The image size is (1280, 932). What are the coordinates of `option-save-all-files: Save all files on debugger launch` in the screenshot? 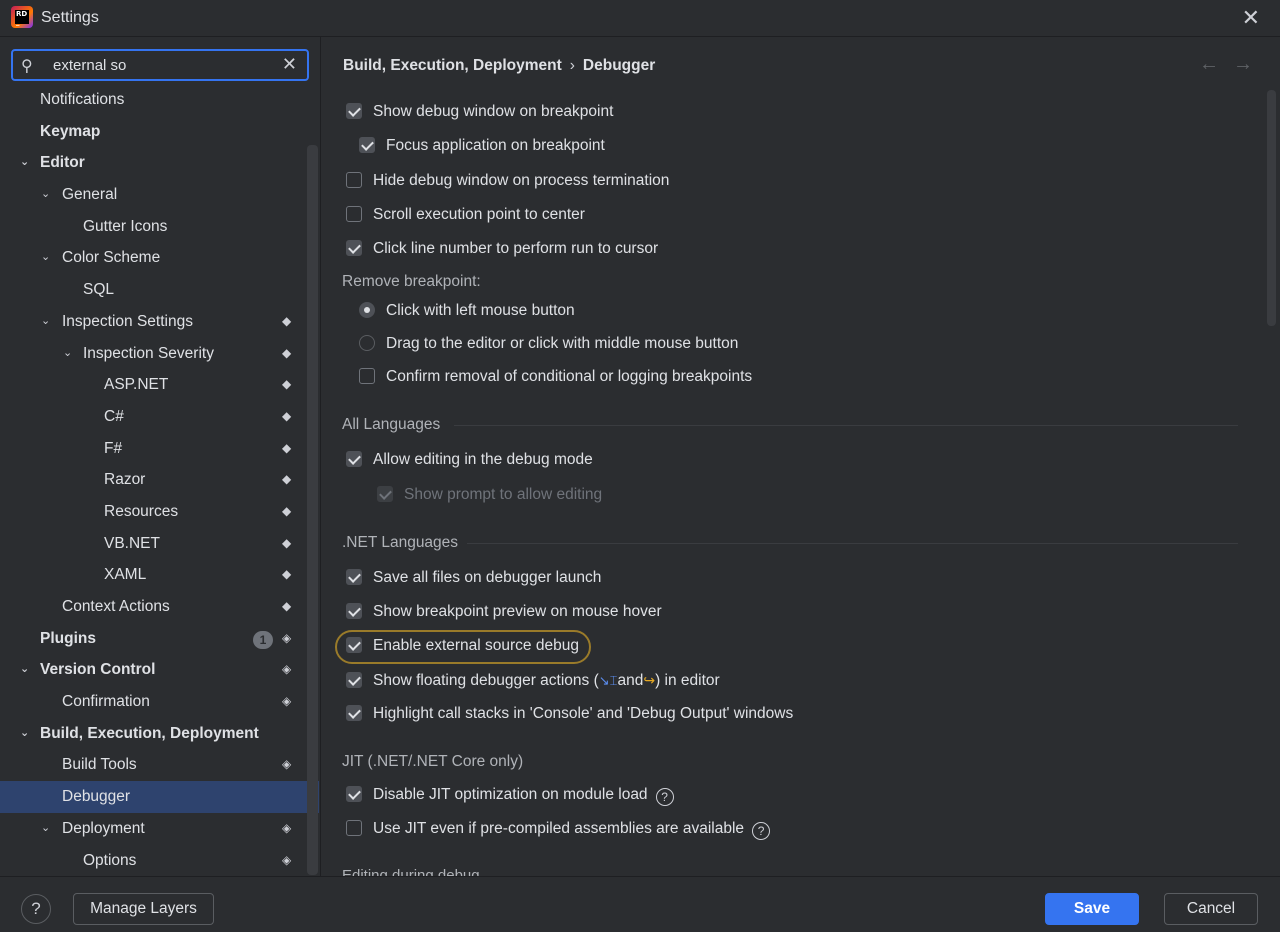 It's located at (473, 578).